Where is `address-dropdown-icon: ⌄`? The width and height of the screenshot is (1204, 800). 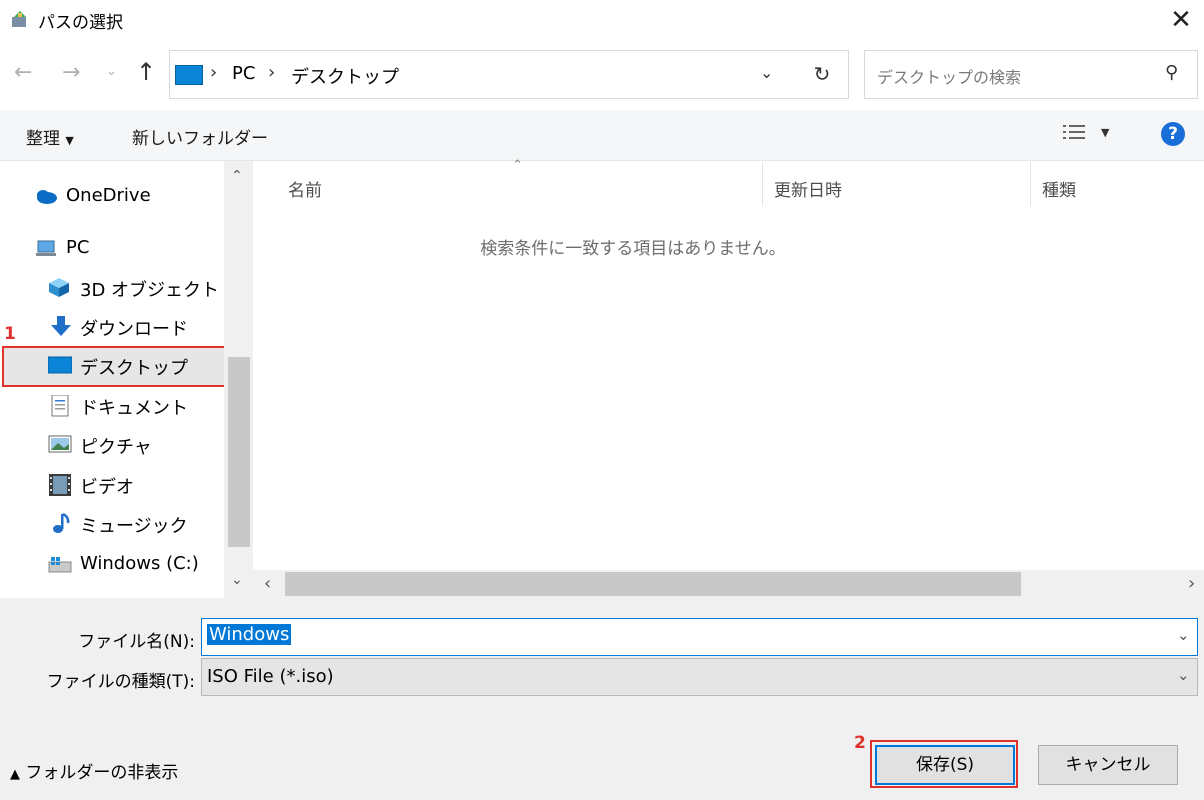
address-dropdown-icon: ⌄ is located at coordinates (766, 72).